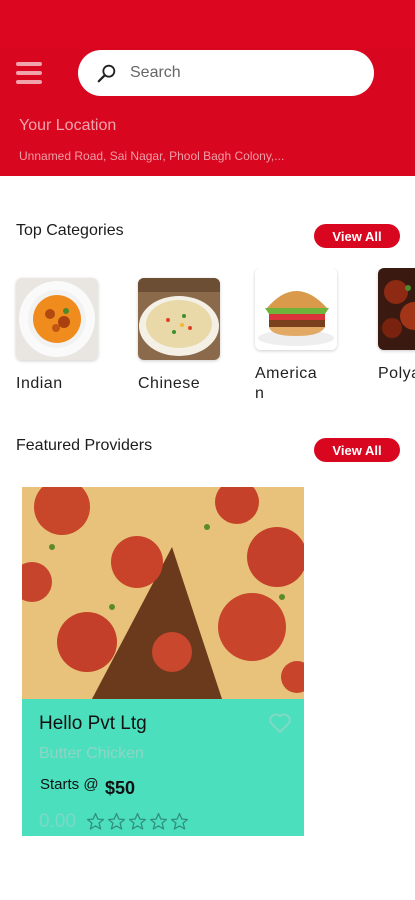 This screenshot has height=900, width=415. I want to click on provider-name: Hello Pvt Ltg, so click(93, 723).